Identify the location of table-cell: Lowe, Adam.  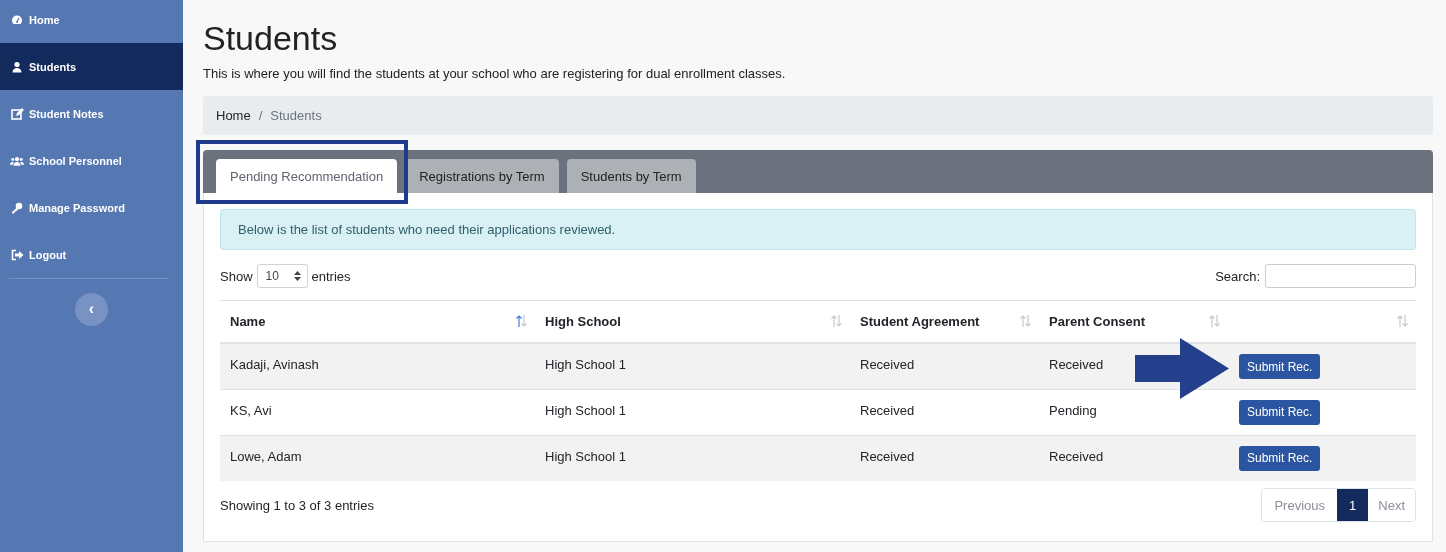
(266, 456).